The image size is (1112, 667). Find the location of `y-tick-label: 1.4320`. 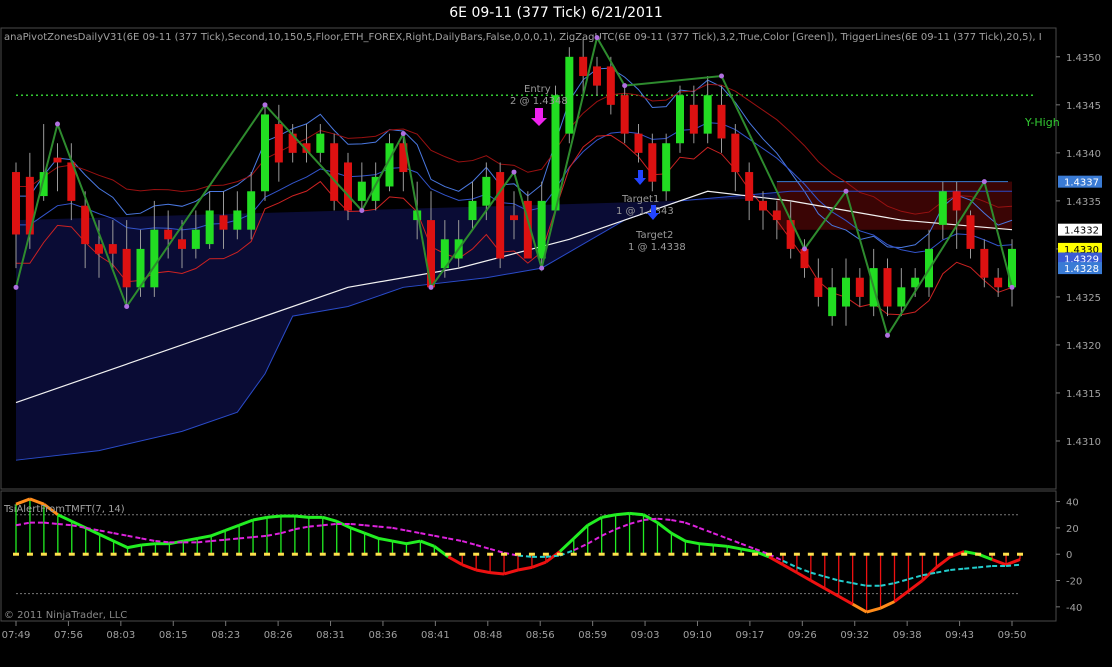

y-tick-label: 1.4320 is located at coordinates (1083, 346).